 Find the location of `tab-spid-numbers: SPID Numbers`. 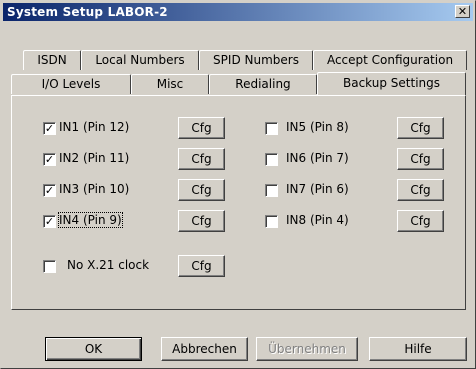

tab-spid-numbers: SPID Numbers is located at coordinates (256, 60).